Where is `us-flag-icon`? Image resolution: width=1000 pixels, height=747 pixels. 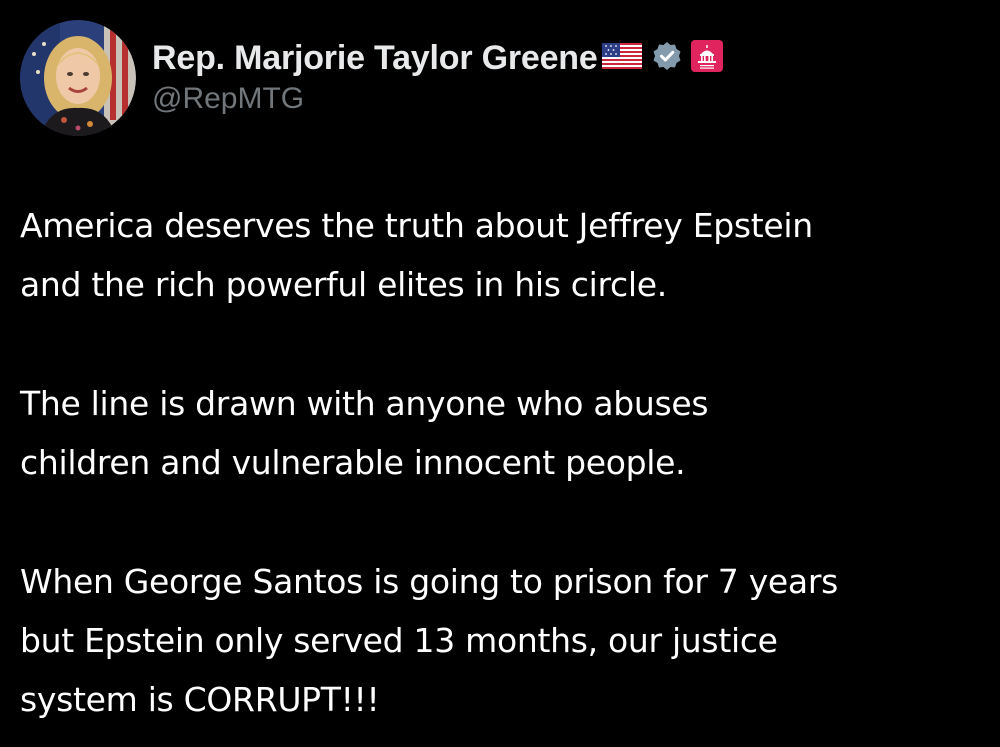
us-flag-icon is located at coordinates (621, 58).